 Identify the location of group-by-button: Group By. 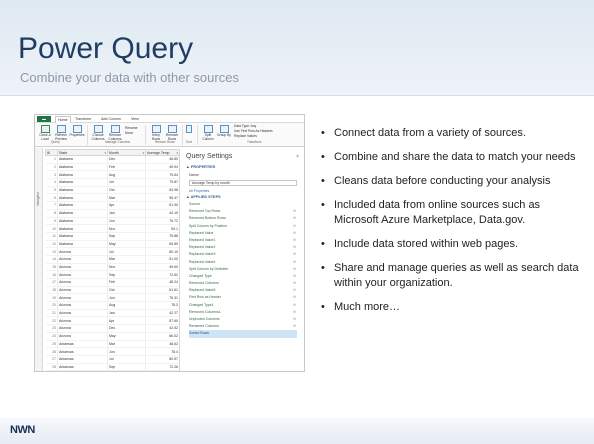
(224, 131).